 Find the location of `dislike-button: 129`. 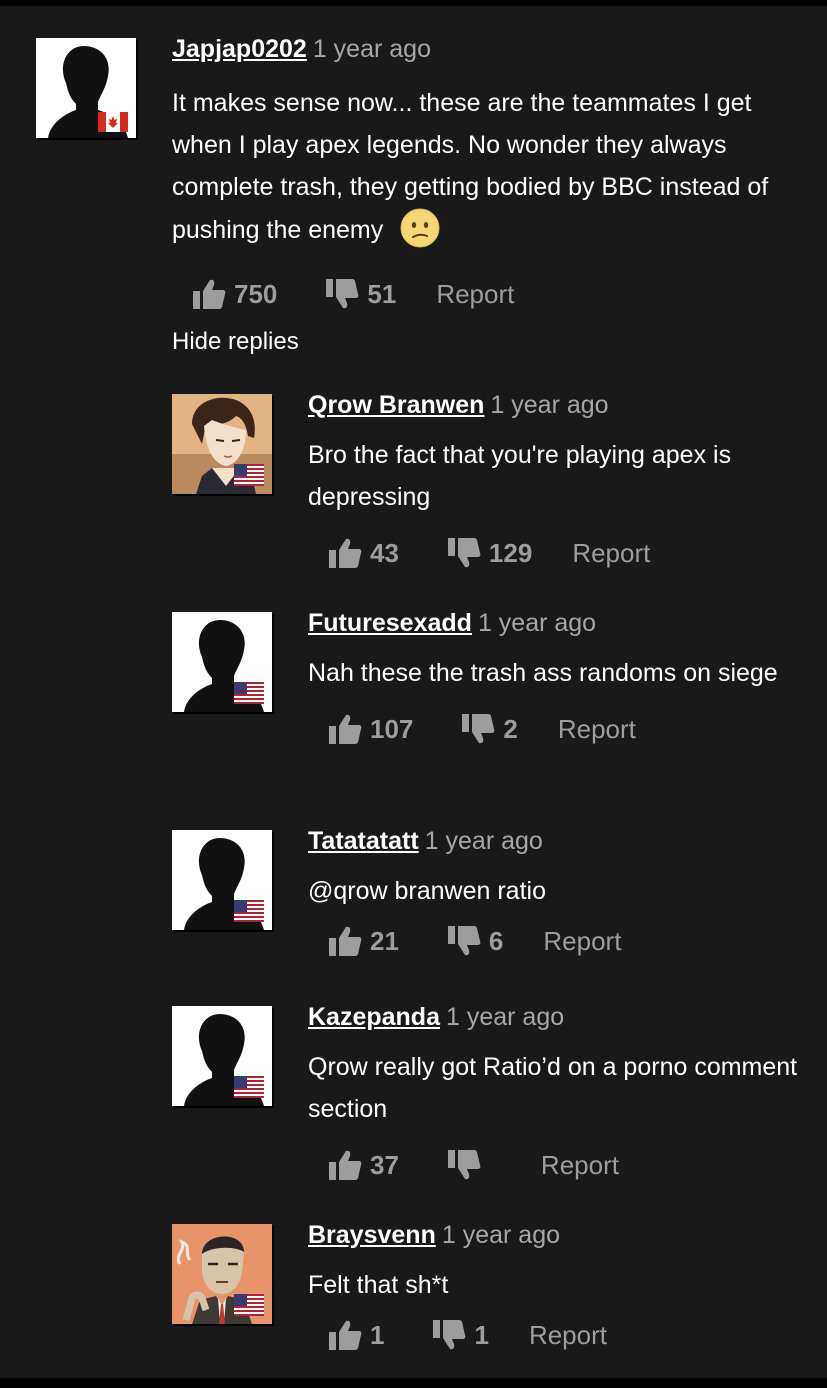

dislike-button: 129 is located at coordinates (489, 553).